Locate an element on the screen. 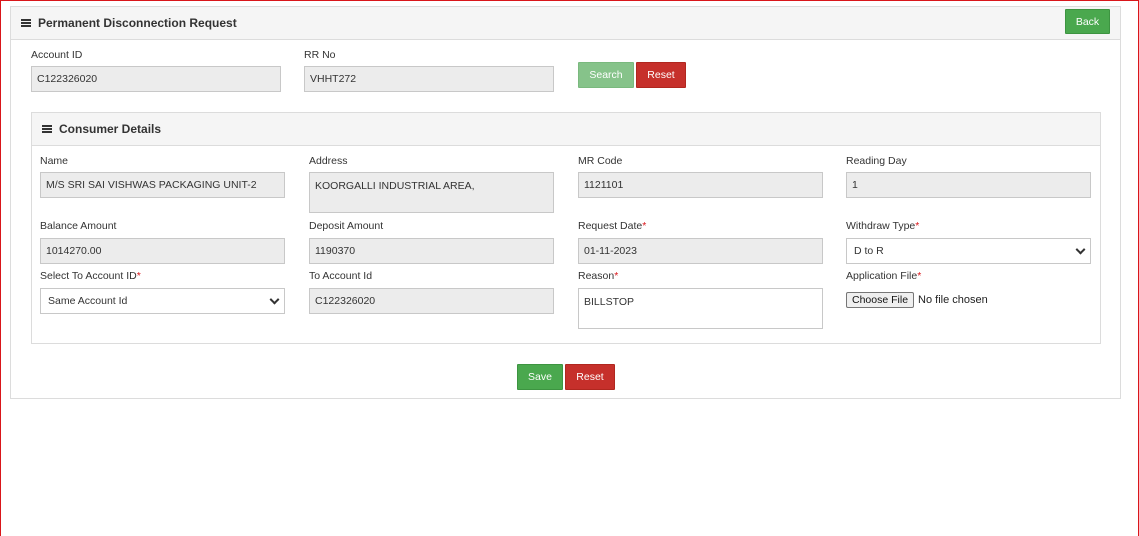  consumer-details-header: Consumer Details is located at coordinates (566, 129).